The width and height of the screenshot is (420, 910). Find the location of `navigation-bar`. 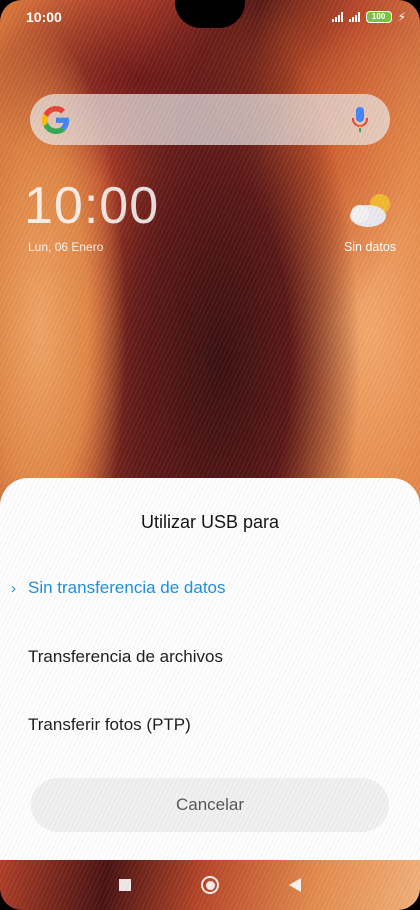

navigation-bar is located at coordinates (210, 885).